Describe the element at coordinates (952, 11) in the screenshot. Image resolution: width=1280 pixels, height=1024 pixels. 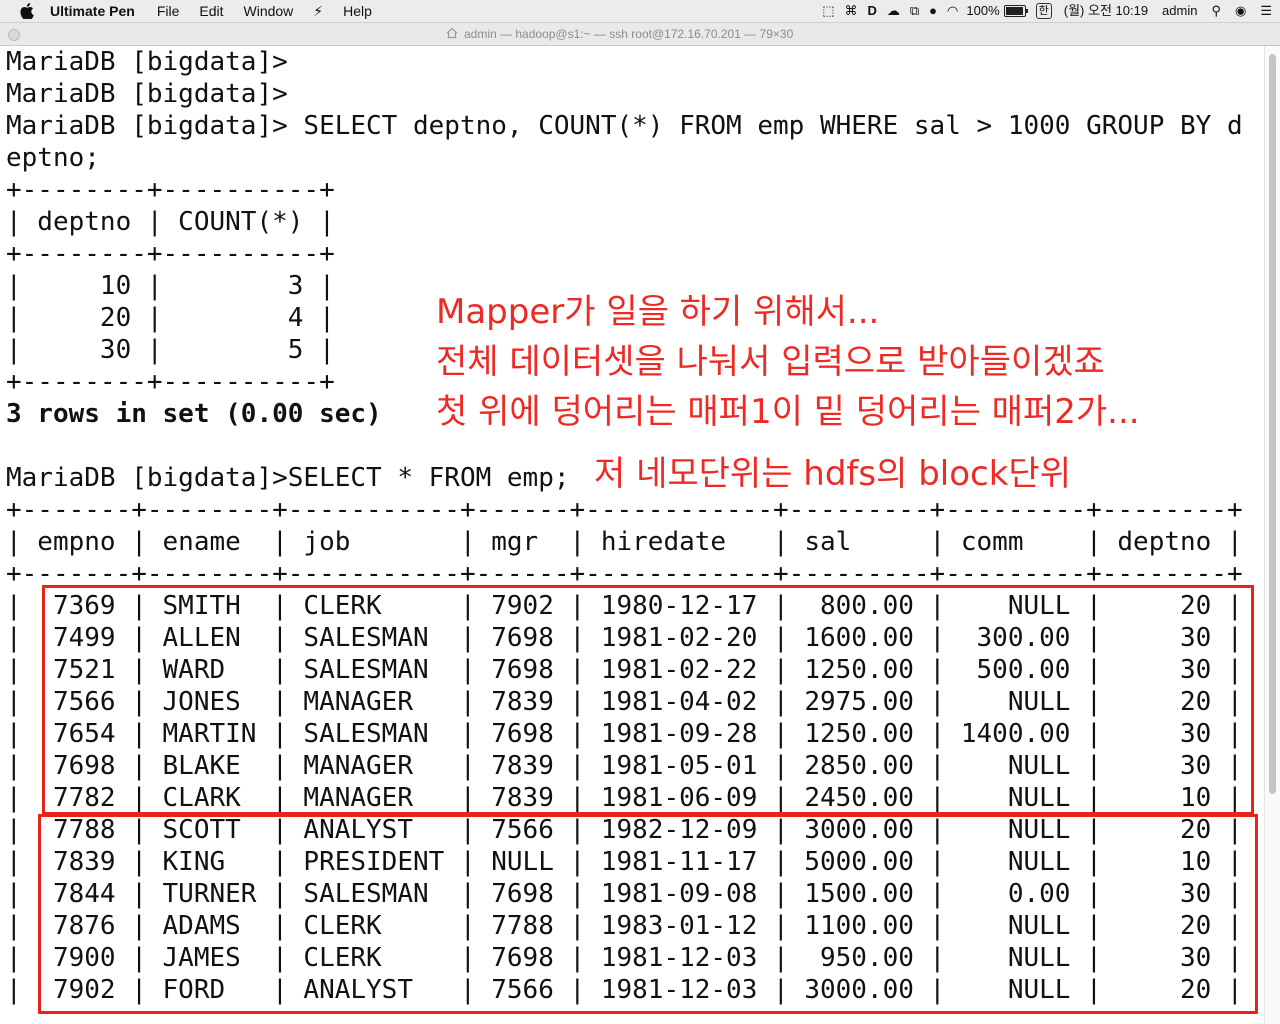
I see `wifi-icon: ◠` at that location.